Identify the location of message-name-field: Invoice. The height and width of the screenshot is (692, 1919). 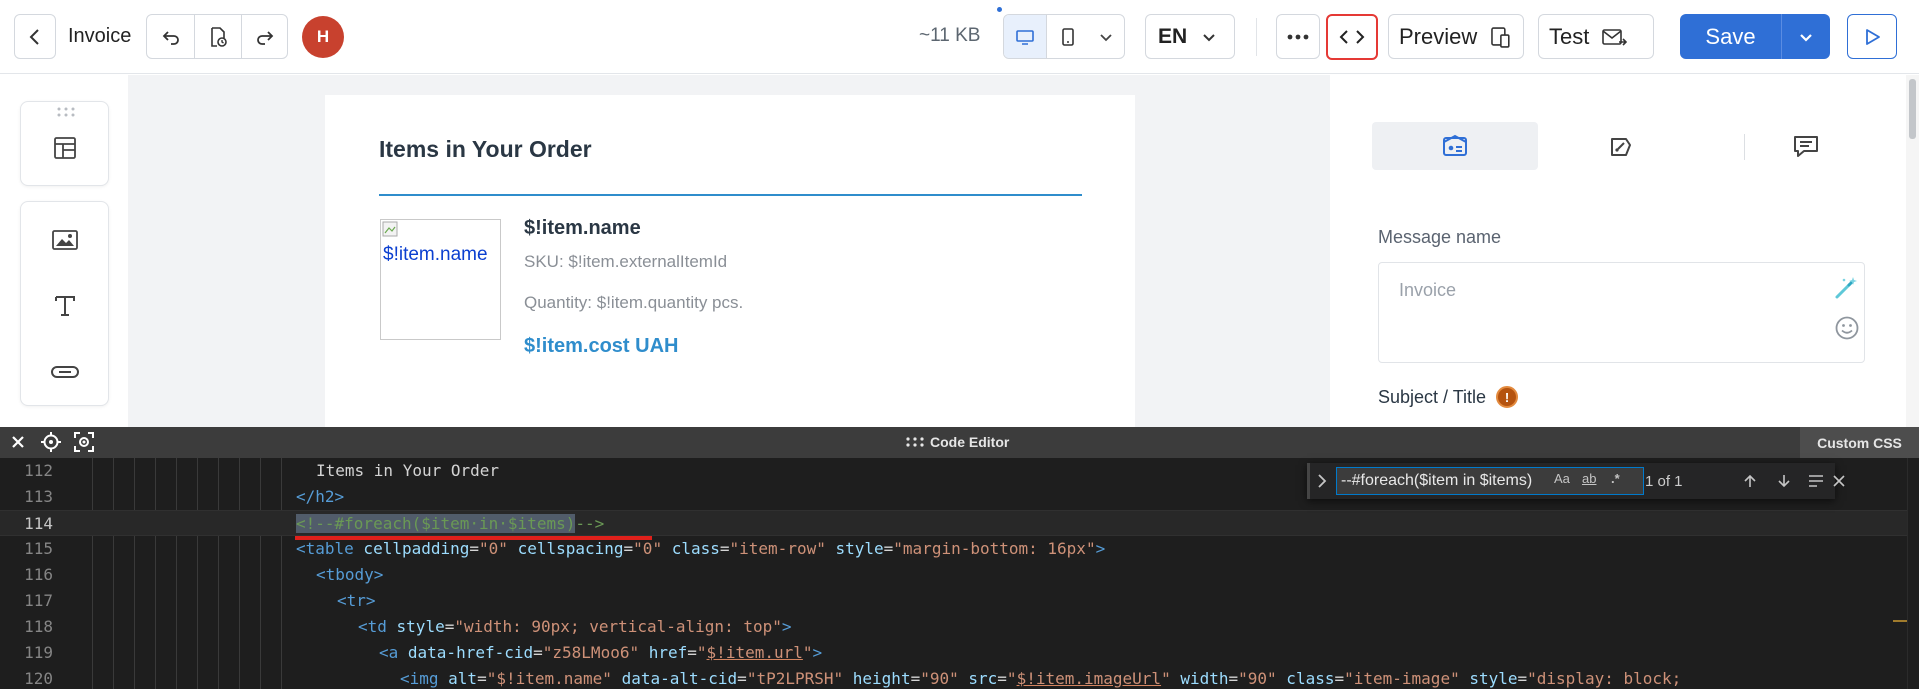
(1621, 312).